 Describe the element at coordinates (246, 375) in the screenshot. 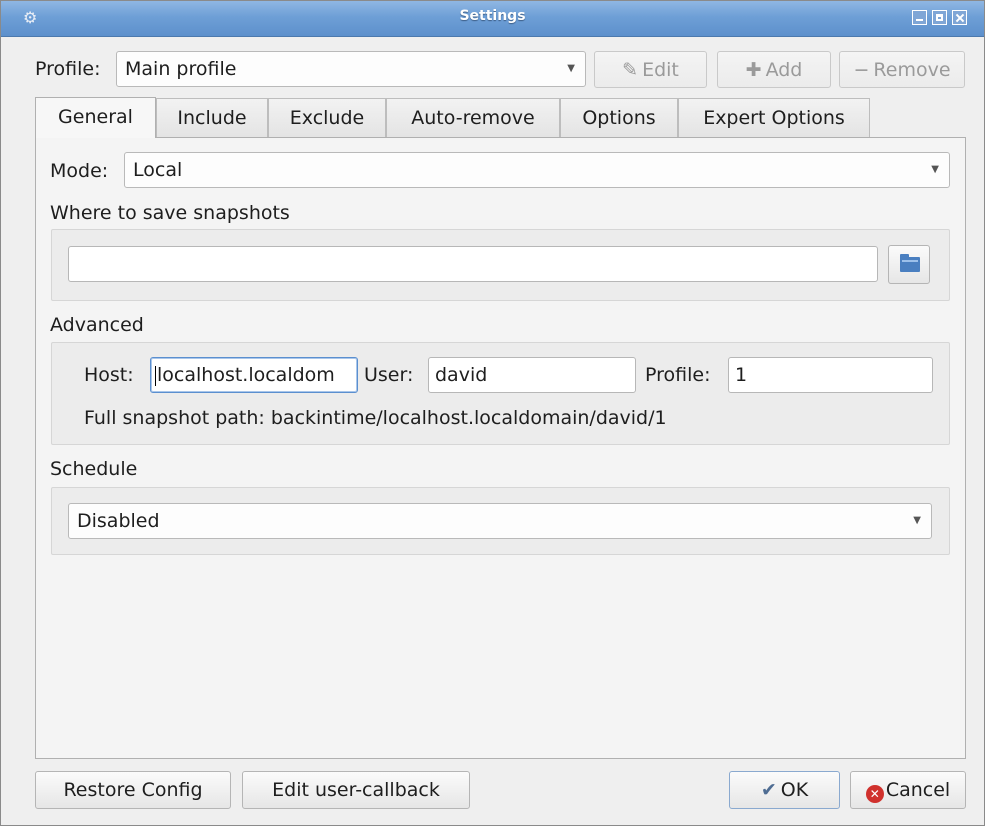

I see `host-input-value: localhost.localdom` at that location.